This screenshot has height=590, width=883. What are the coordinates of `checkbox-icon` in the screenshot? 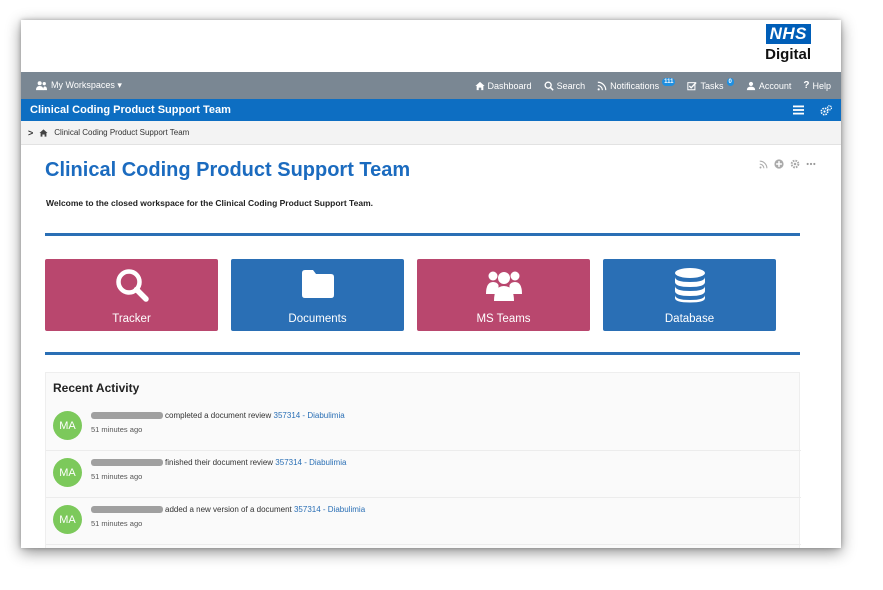 It's located at (692, 85).